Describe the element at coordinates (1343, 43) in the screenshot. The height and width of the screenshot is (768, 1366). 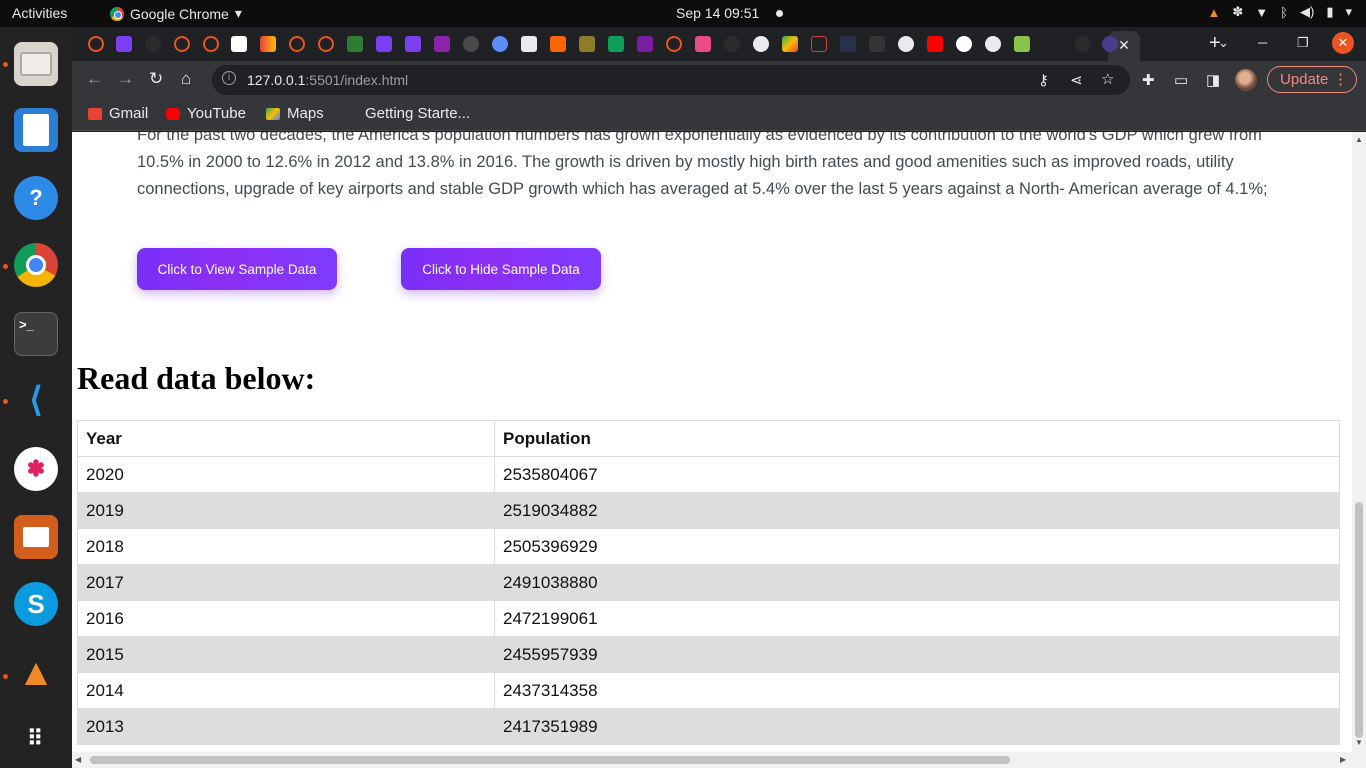
I see `close-window-icon: ✕` at that location.